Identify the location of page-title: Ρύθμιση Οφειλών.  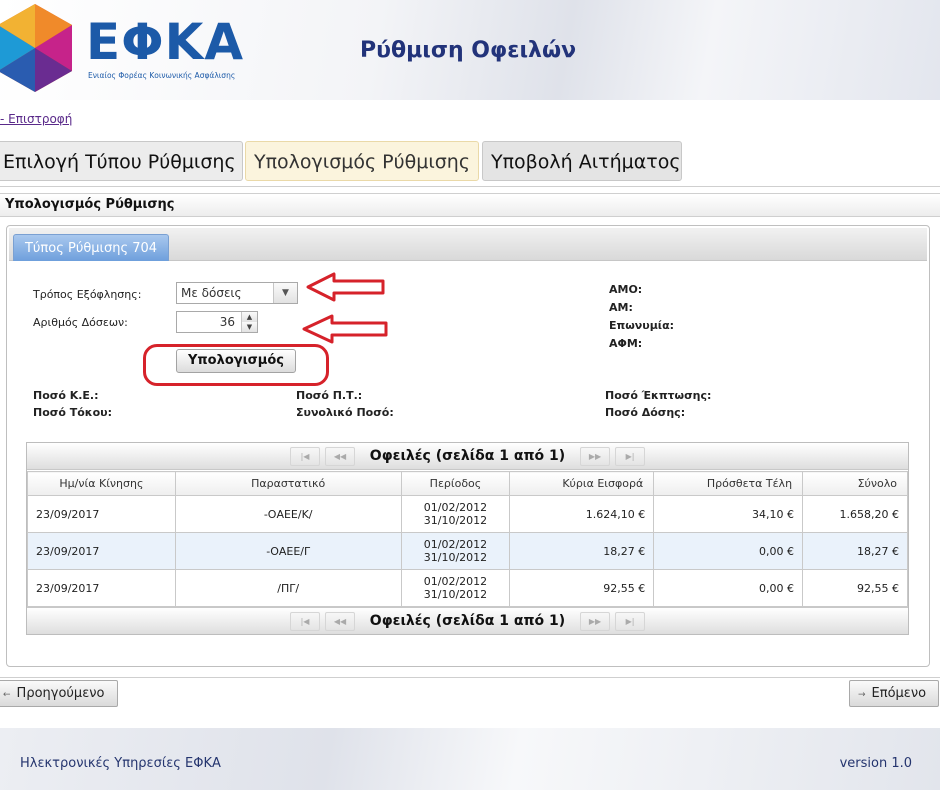
(468, 50).